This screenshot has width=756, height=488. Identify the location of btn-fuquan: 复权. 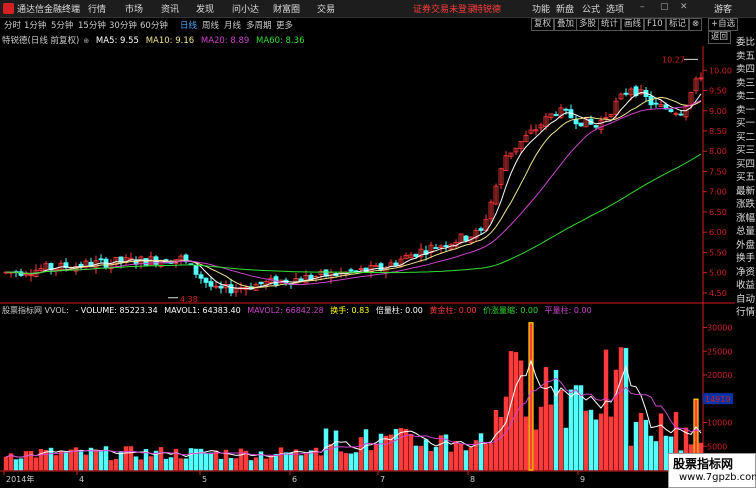
(543, 24).